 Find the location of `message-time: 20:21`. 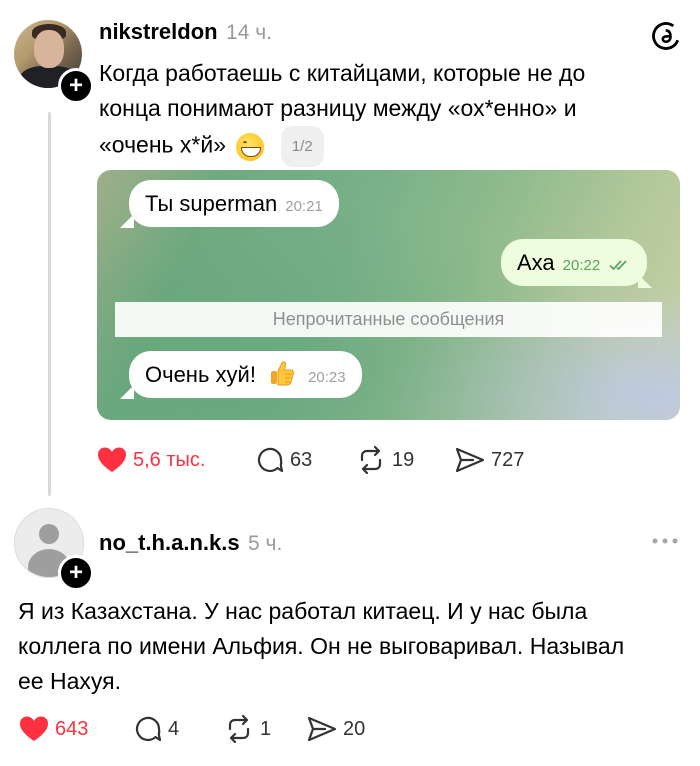

message-time: 20:21 is located at coordinates (304, 206).